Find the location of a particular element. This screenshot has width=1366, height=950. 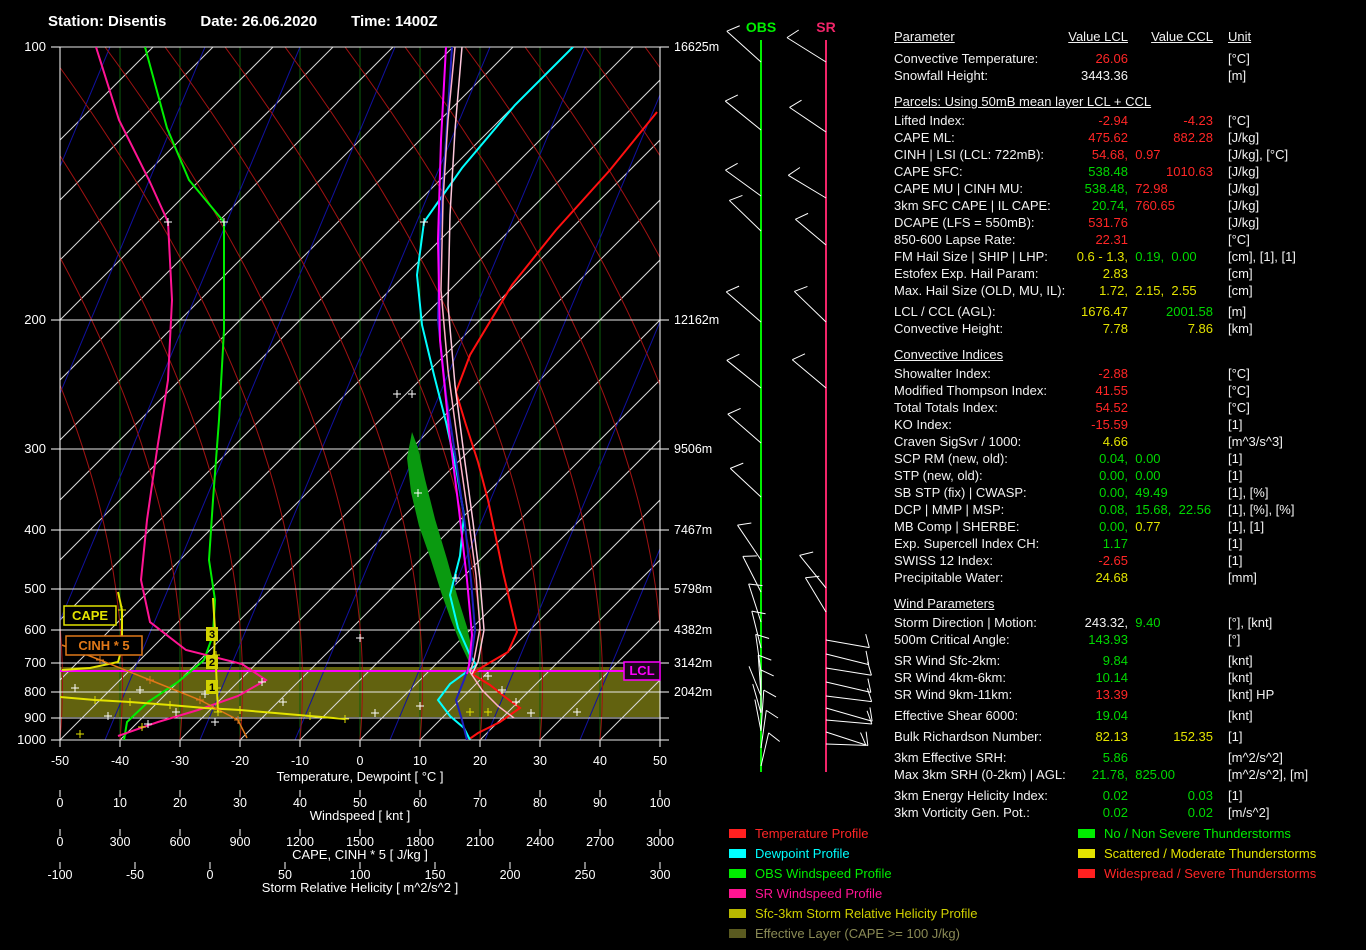

legend-label: SR Windspeed Profile is located at coordinates (819, 893).